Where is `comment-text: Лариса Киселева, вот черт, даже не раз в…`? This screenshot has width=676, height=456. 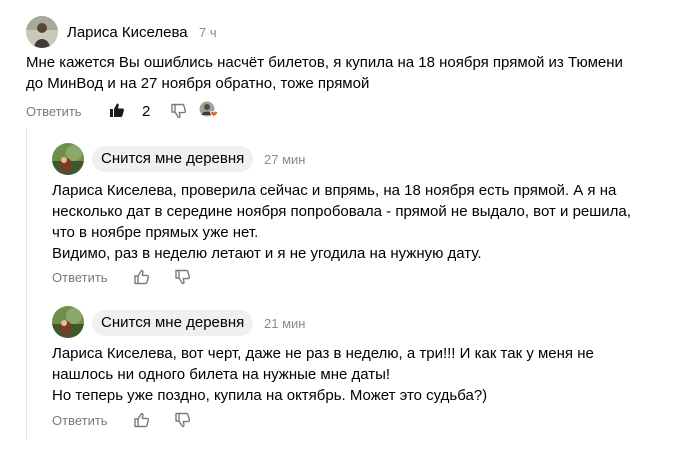 comment-text: Лариса Киселева, вот черт, даже не раз в… is located at coordinates (323, 374).